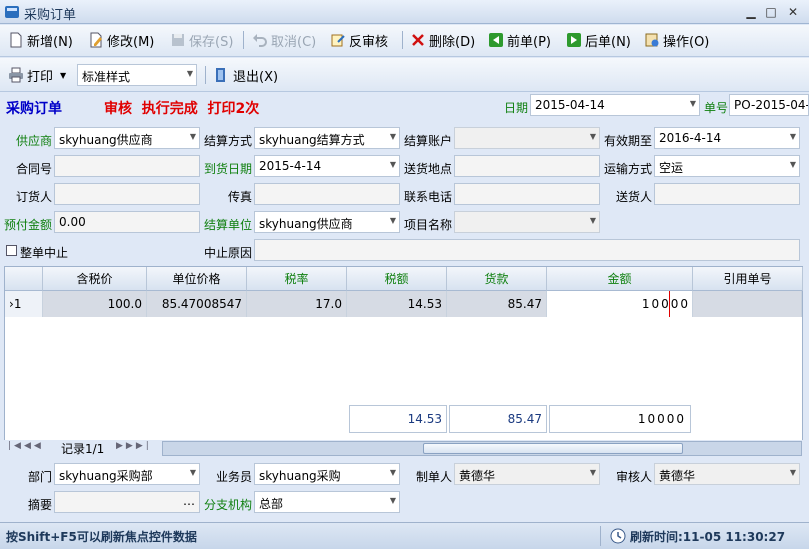 Image resolution: width=809 pixels, height=549 pixels. I want to click on status-divider, so click(600, 536).